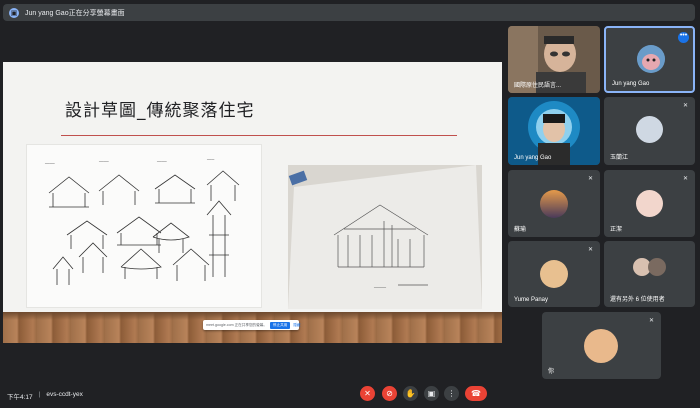 Image resolution: width=700 pixels, height=408 pixels. What do you see at coordinates (551, 372) in the screenshot?
I see `participant-name: 你` at bounding box center [551, 372].